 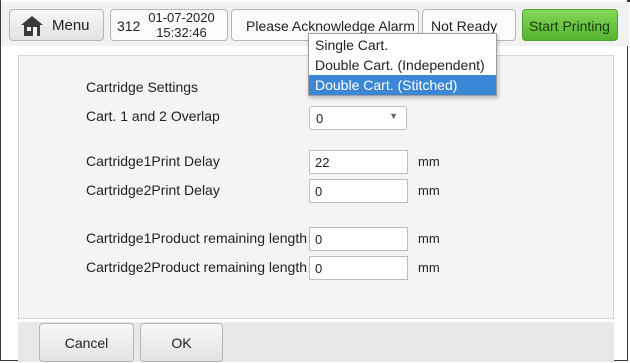 What do you see at coordinates (429, 267) in the screenshot?
I see `cart2-remaining-unit: mm` at bounding box center [429, 267].